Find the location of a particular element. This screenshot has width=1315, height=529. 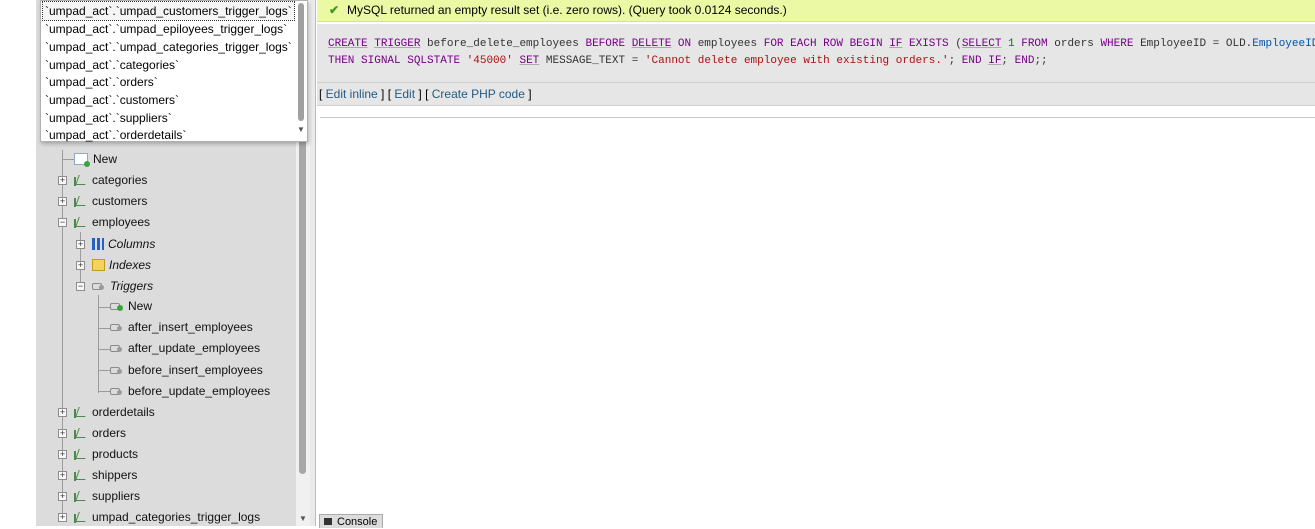

edit-inline-link: Edit inline is located at coordinates (352, 94).